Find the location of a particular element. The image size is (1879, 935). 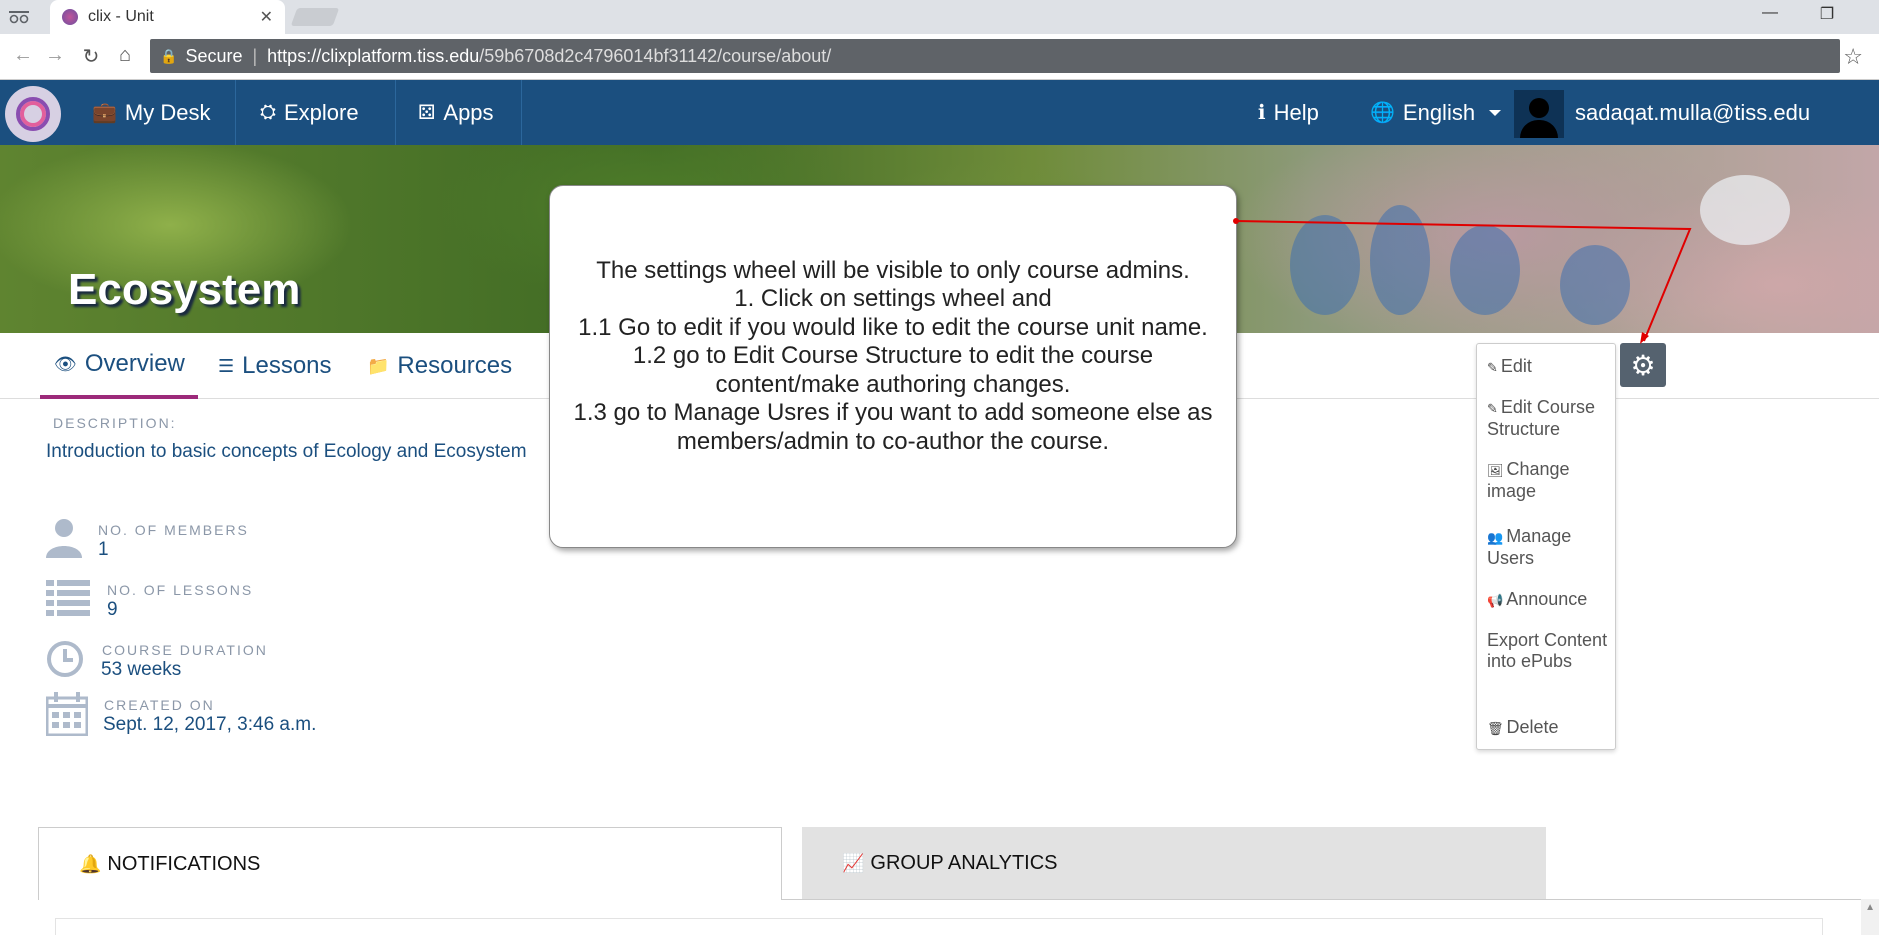

nav-my-desk-label: My Desk is located at coordinates (167, 112).